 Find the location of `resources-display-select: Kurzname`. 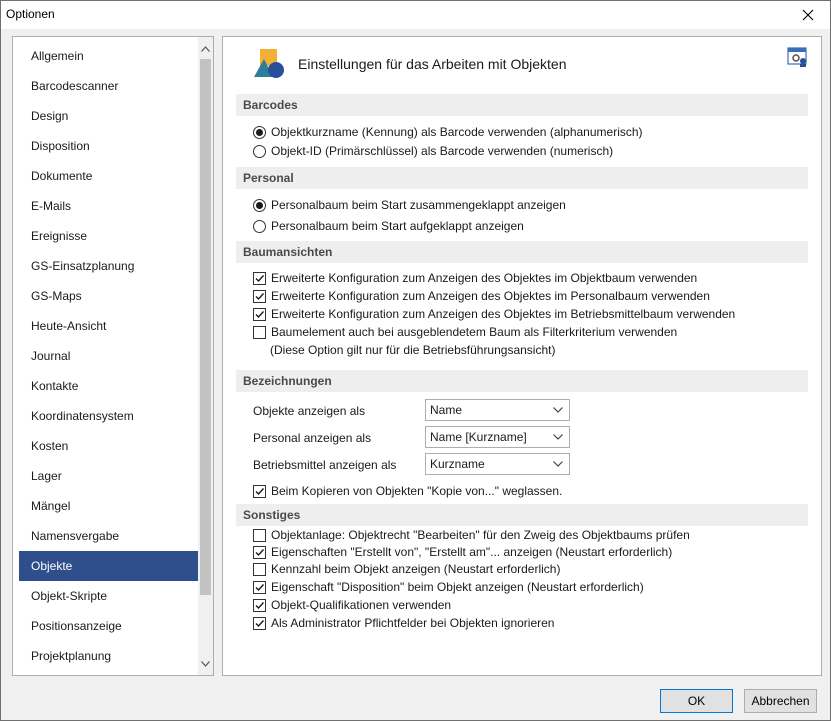

resources-display-select: Kurzname is located at coordinates (497, 464).